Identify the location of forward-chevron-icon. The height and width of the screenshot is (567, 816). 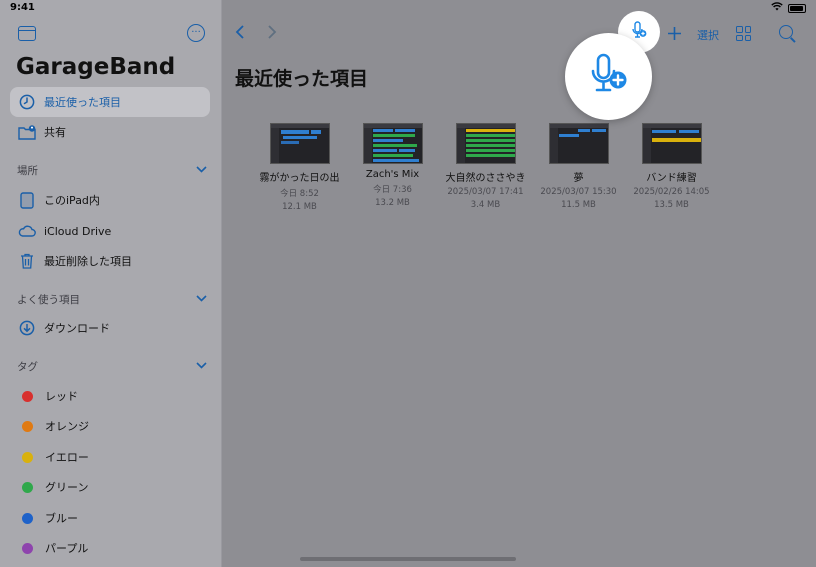
(272, 34).